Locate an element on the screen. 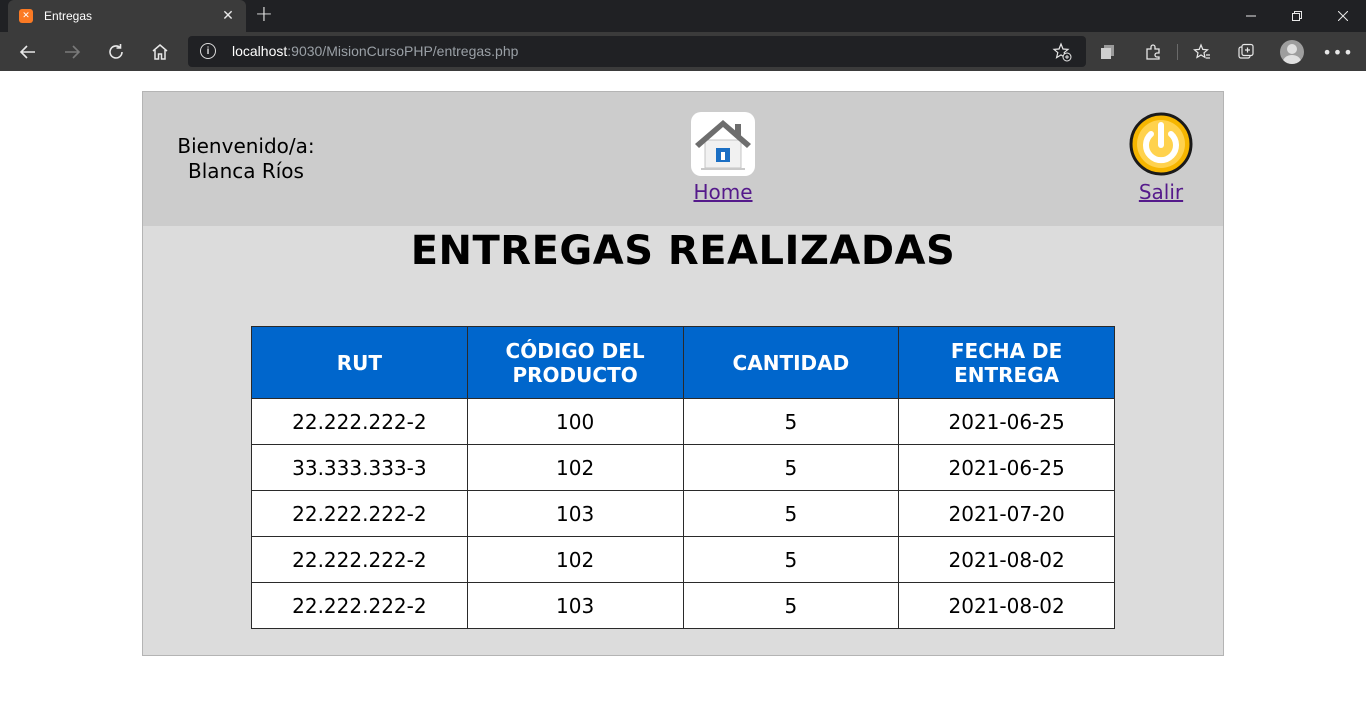  header-band: Bienvenido/a: Blanca Ríos Home Salir is located at coordinates (683, 159).